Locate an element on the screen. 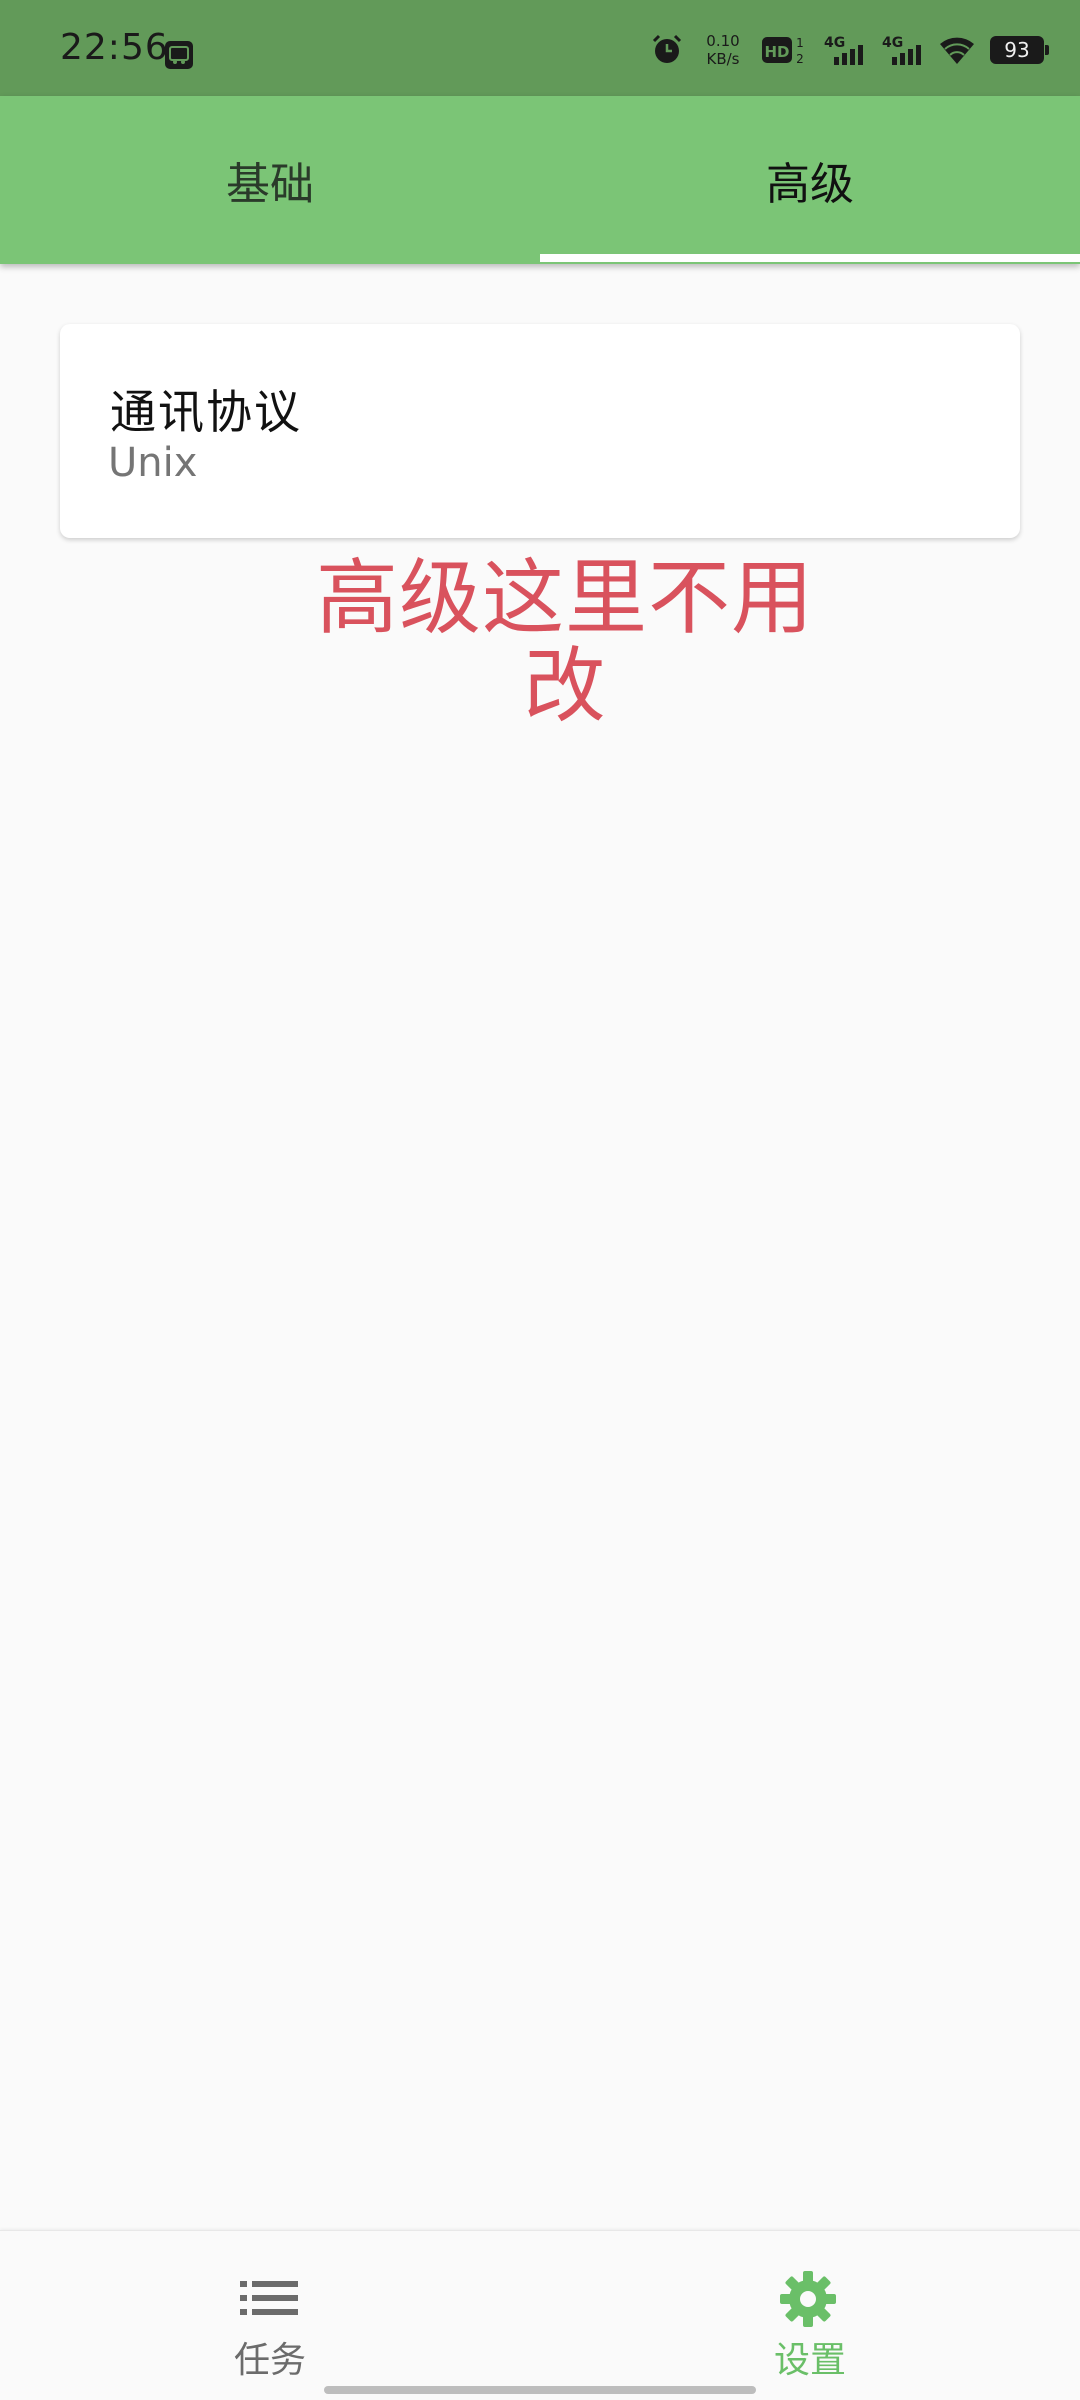  nav-item-settings: 设置 is located at coordinates (810, 2315).